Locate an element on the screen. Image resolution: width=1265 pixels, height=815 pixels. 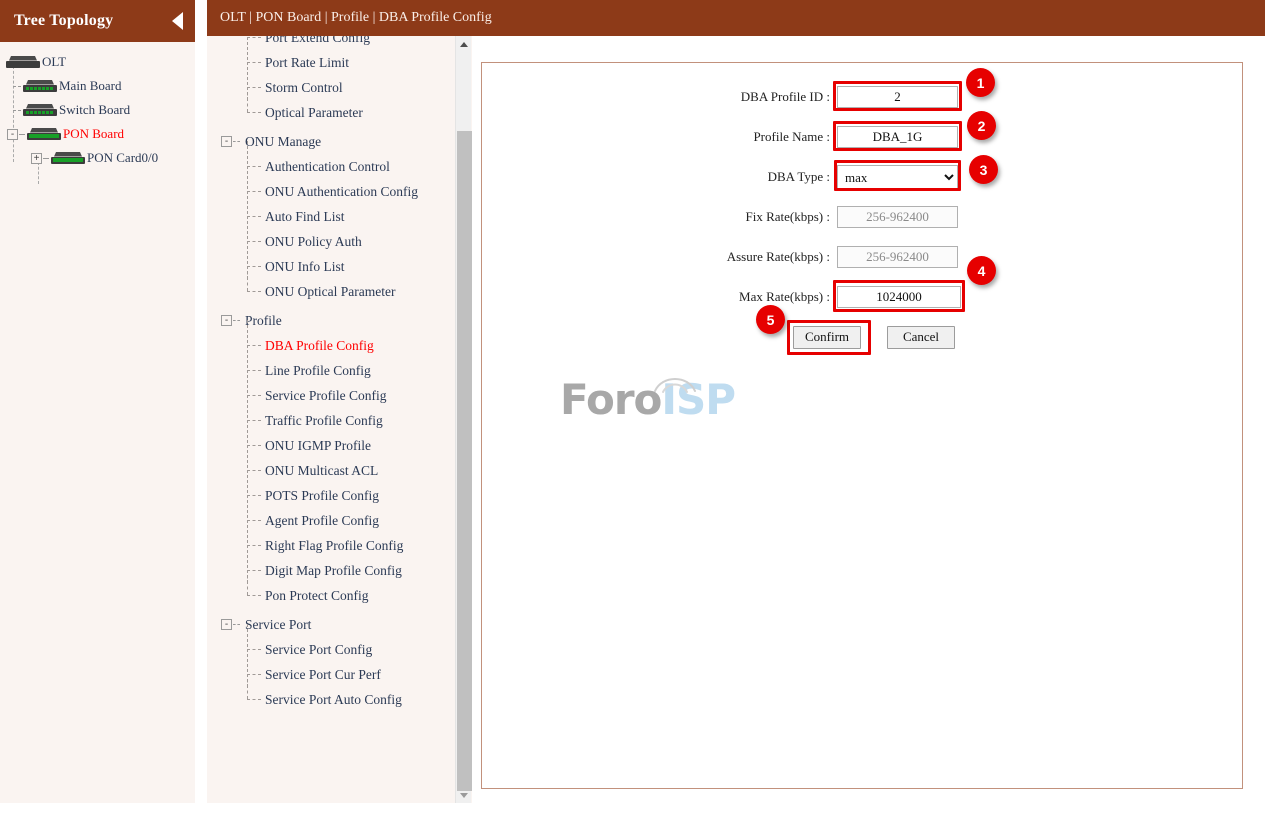
menu-item-15: Traffic Profile Config is located at coordinates (346, 414).